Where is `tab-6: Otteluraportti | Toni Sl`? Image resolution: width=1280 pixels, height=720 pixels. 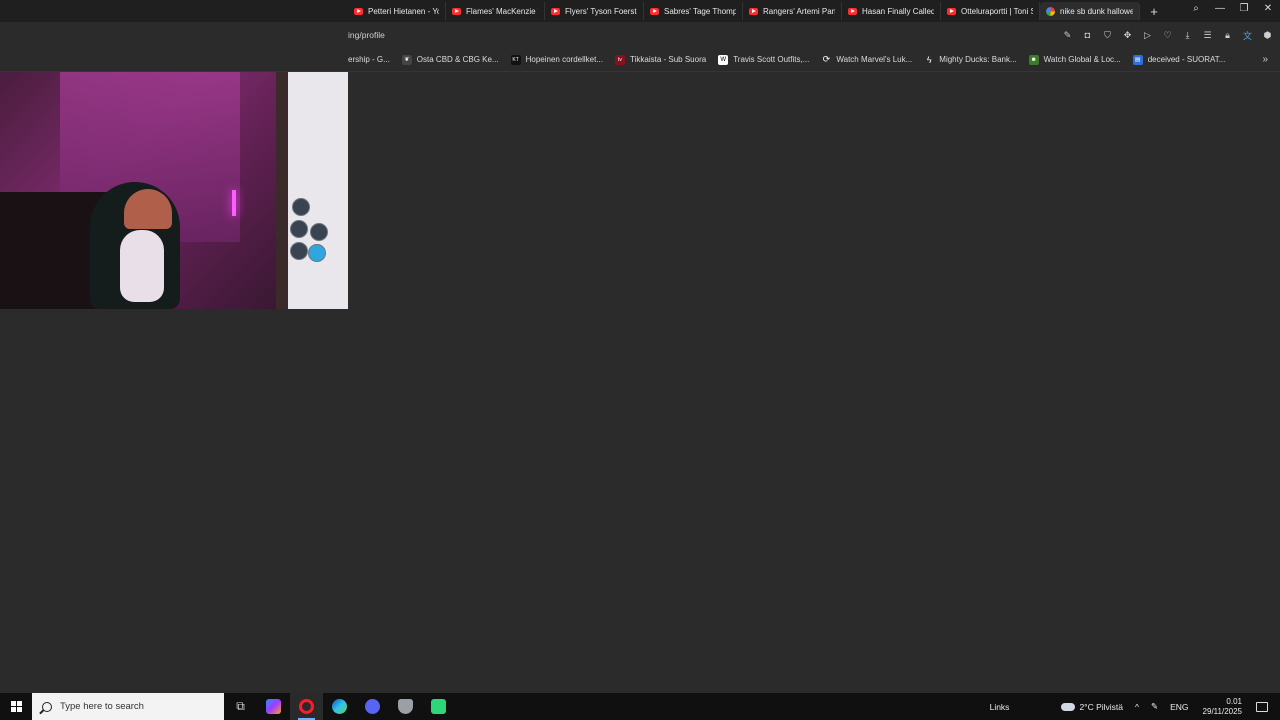
tab-6: Otteluraportti | Toni Sl is located at coordinates (990, 11).